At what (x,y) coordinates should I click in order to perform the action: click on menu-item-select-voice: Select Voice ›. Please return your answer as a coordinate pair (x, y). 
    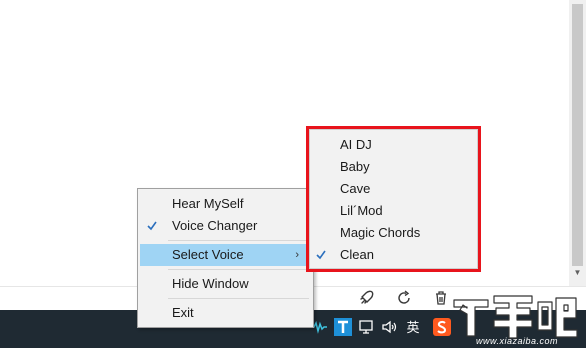
    Looking at the image, I should click on (225, 255).